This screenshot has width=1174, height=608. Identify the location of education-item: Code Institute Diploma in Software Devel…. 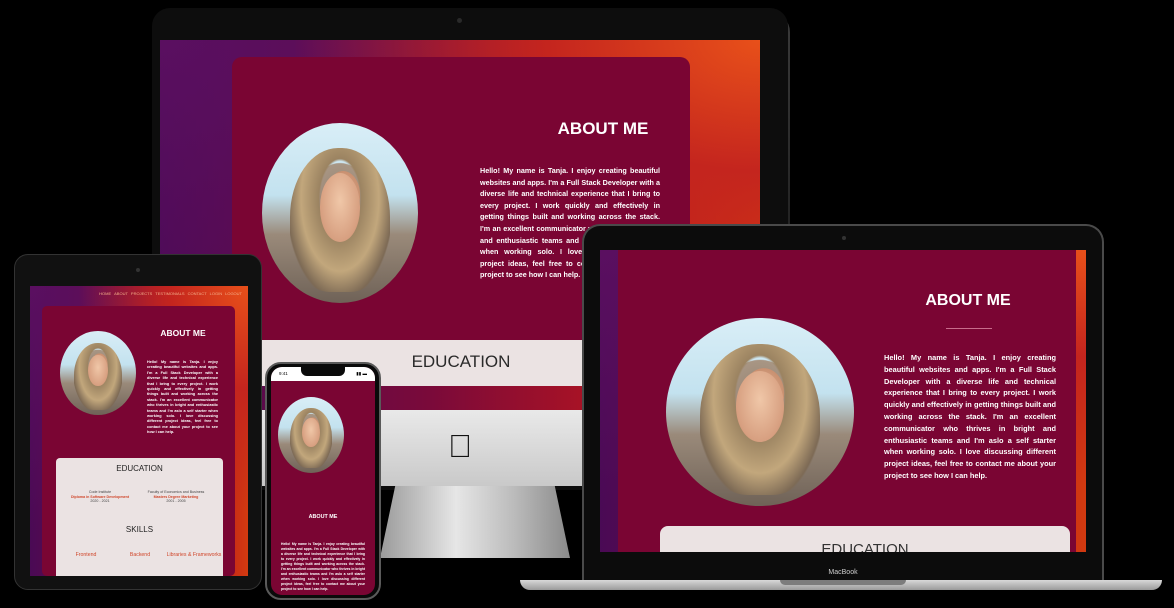
(100, 497).